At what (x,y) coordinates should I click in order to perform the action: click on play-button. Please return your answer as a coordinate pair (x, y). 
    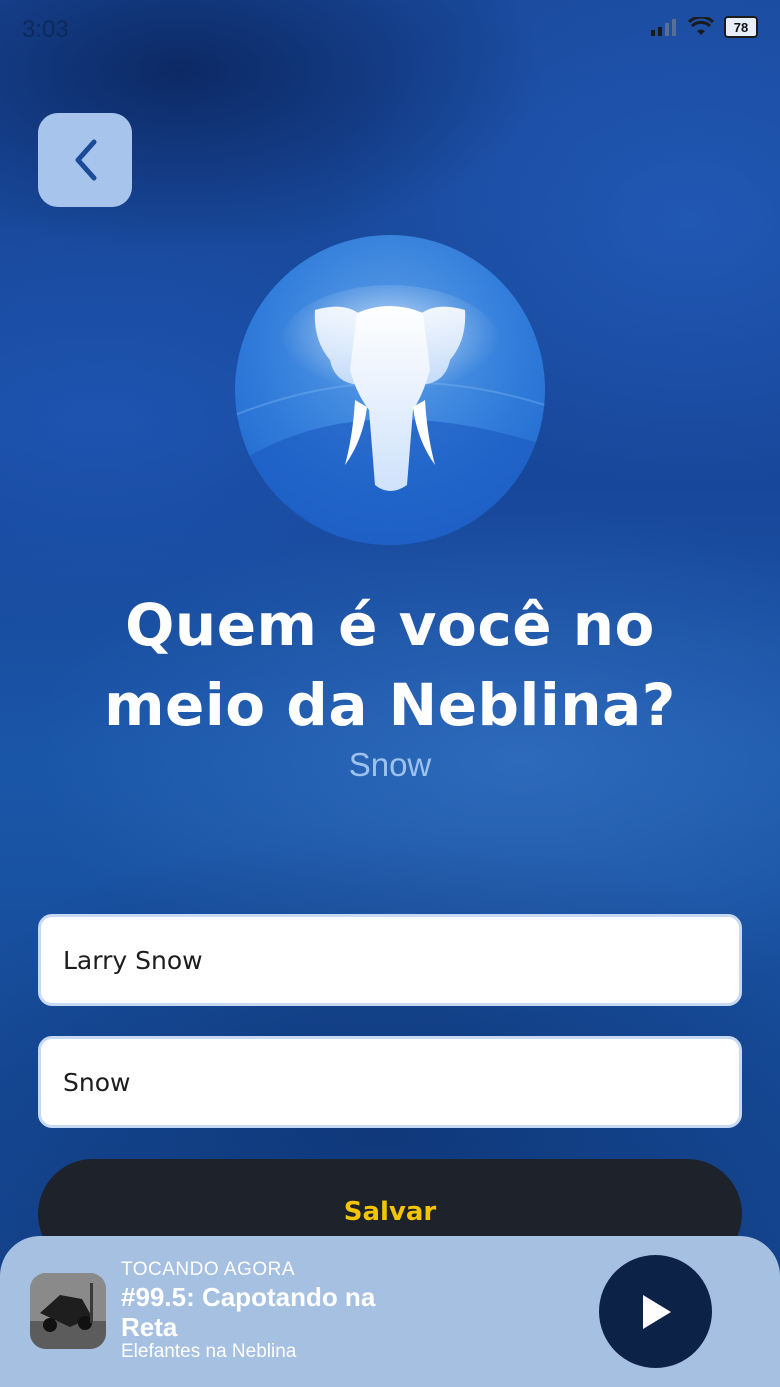
    Looking at the image, I should click on (655, 1311).